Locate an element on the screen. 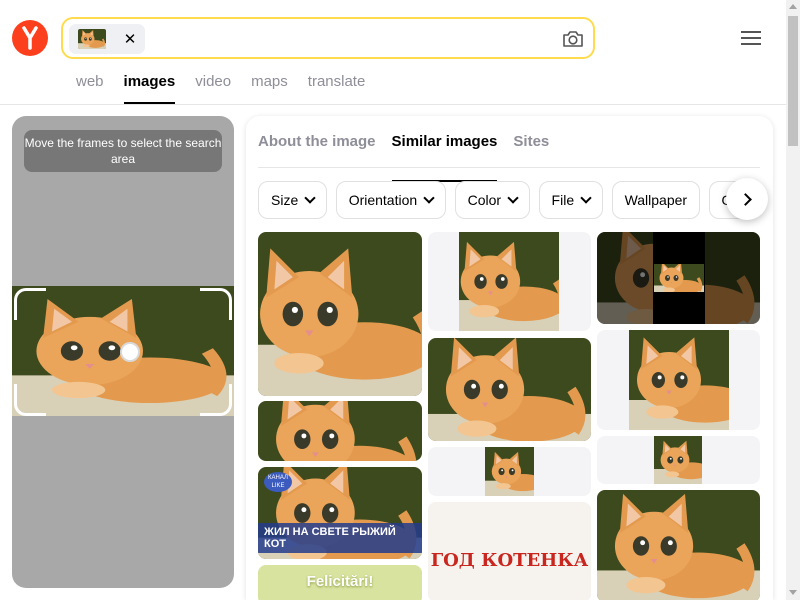 The height and width of the screenshot is (600, 800). crop-handle-top-right is located at coordinates (216, 304).